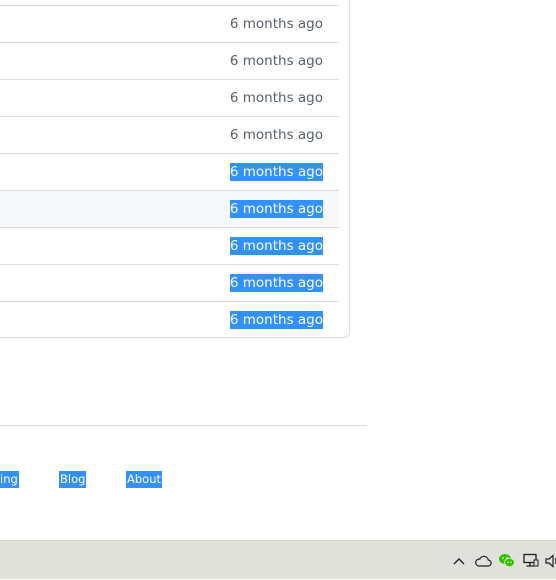 This screenshot has width=556, height=580. I want to click on taskbar, so click(278, 559).